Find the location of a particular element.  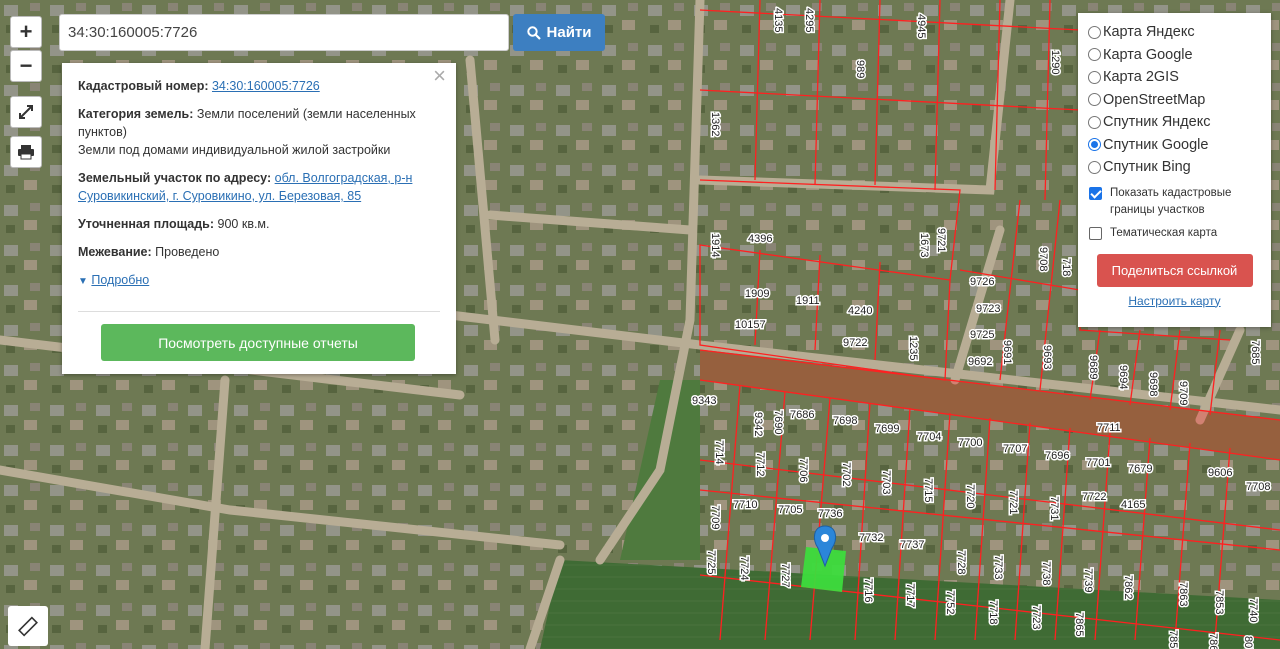

checkbox-icon is located at coordinates (1095, 193).